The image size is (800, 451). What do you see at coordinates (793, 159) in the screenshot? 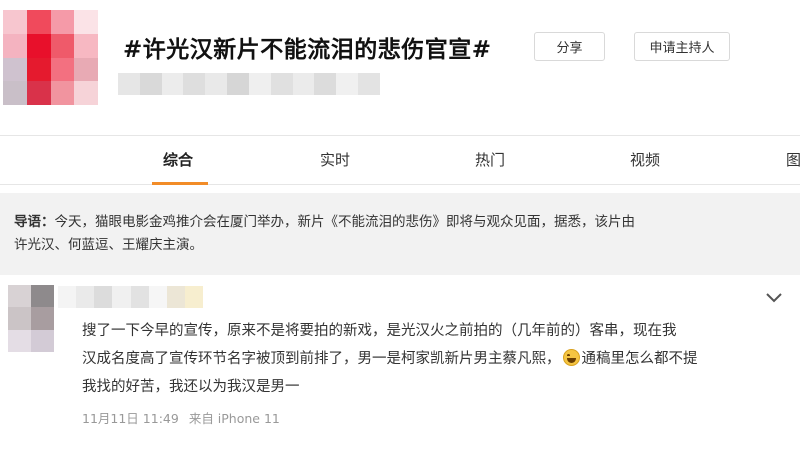
I see `tab-images: 图` at bounding box center [793, 159].